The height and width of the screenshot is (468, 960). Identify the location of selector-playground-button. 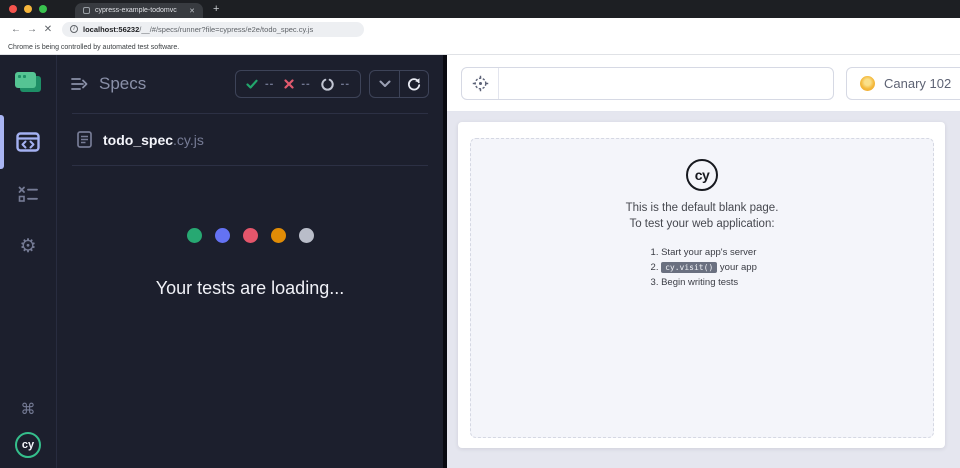
(480, 83).